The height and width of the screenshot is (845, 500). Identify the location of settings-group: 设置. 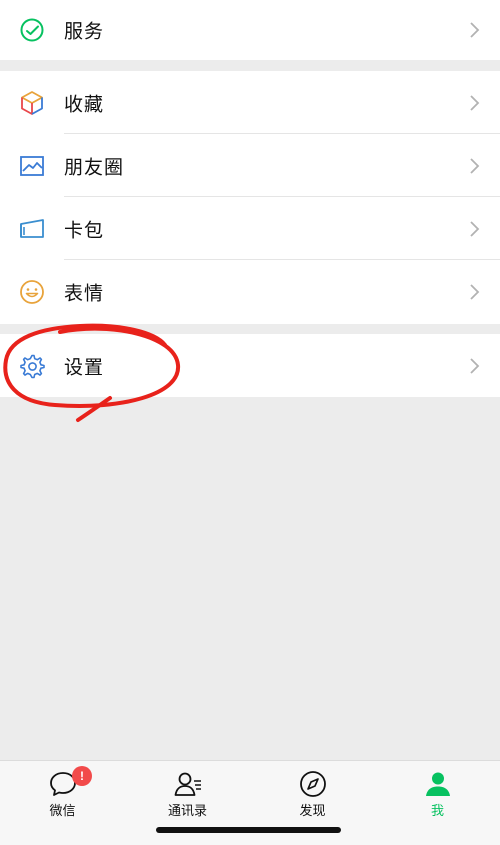
(250, 365).